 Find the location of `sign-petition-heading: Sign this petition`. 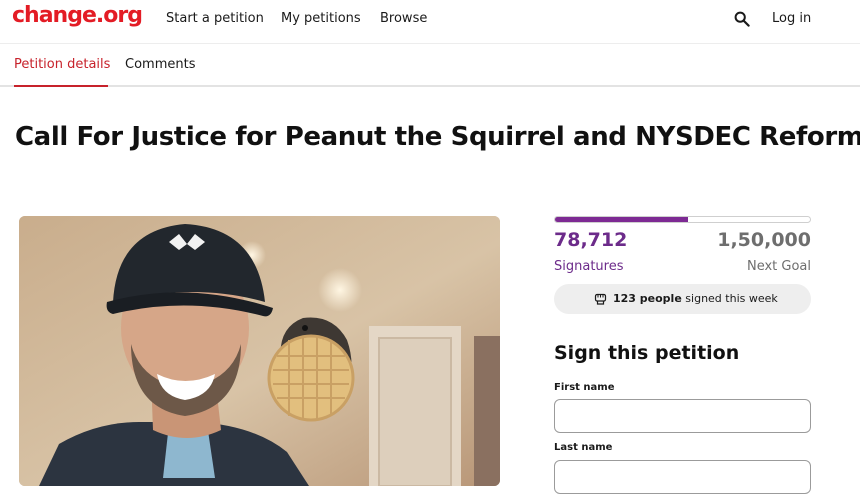

sign-petition-heading: Sign this petition is located at coordinates (647, 353).